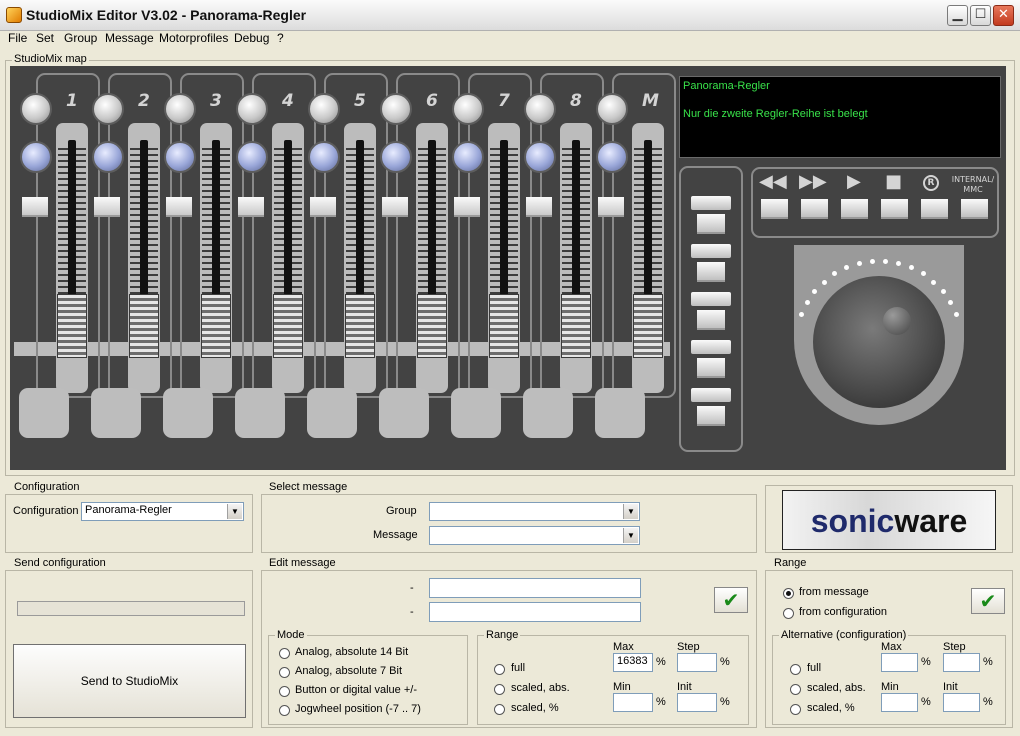 The height and width of the screenshot is (736, 1020). What do you see at coordinates (45, 38) in the screenshot?
I see `menu-set: Set` at bounding box center [45, 38].